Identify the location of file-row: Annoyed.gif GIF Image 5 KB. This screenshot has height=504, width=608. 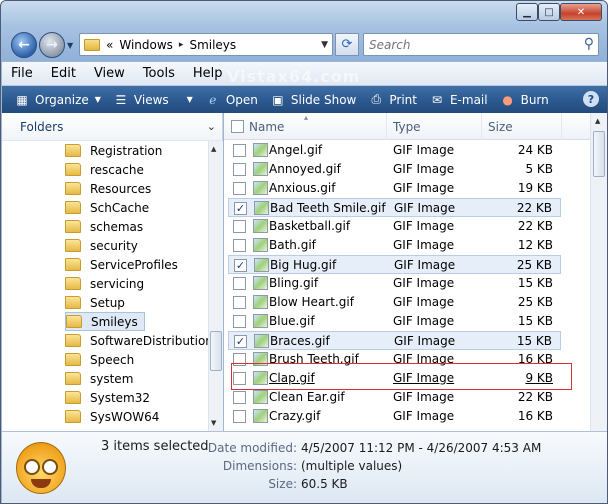
(394, 169).